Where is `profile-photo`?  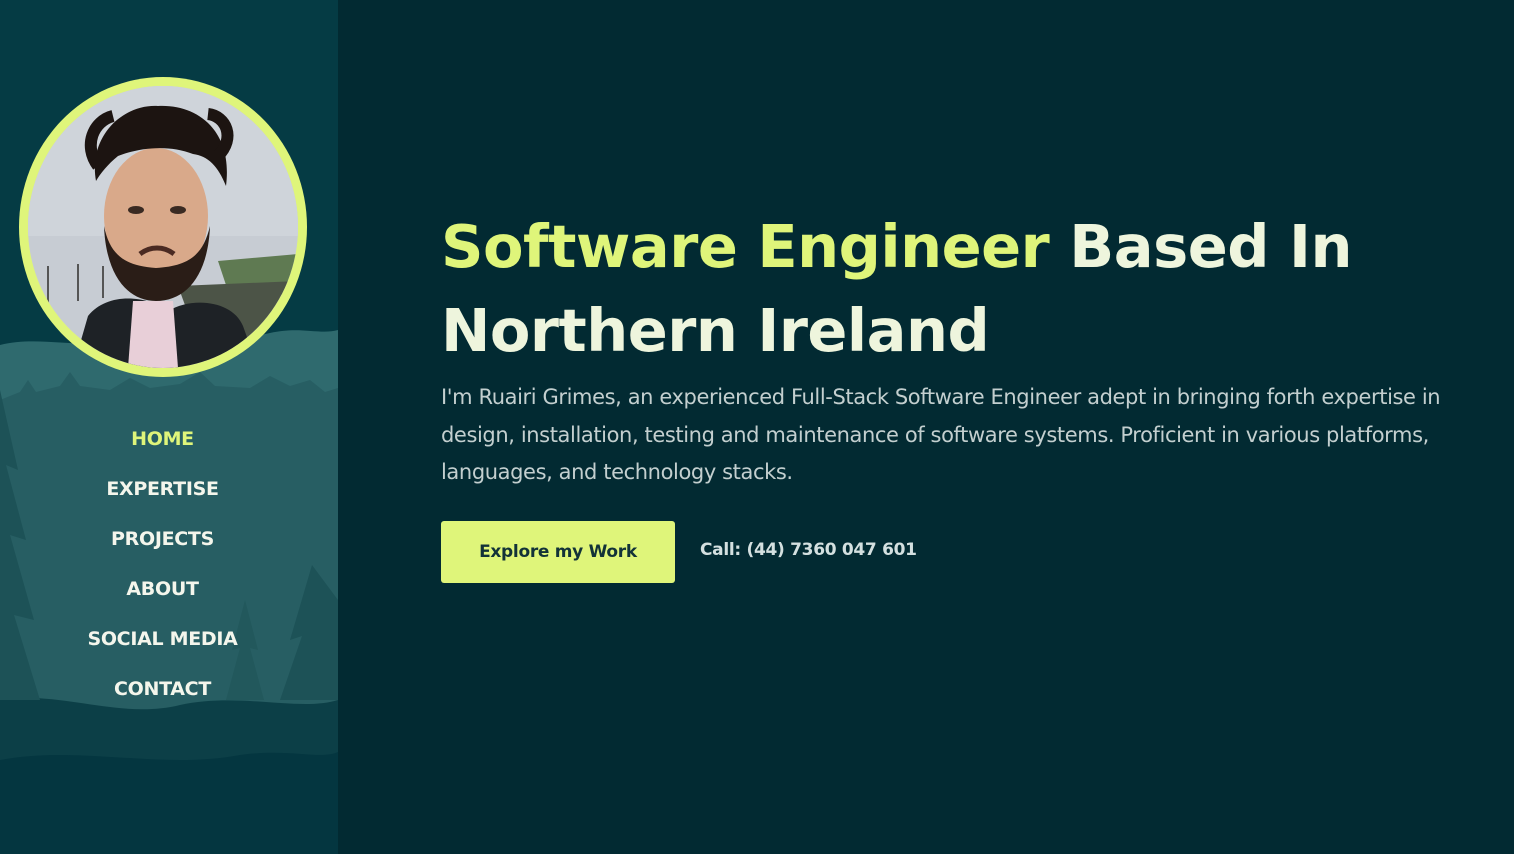 profile-photo is located at coordinates (163, 227).